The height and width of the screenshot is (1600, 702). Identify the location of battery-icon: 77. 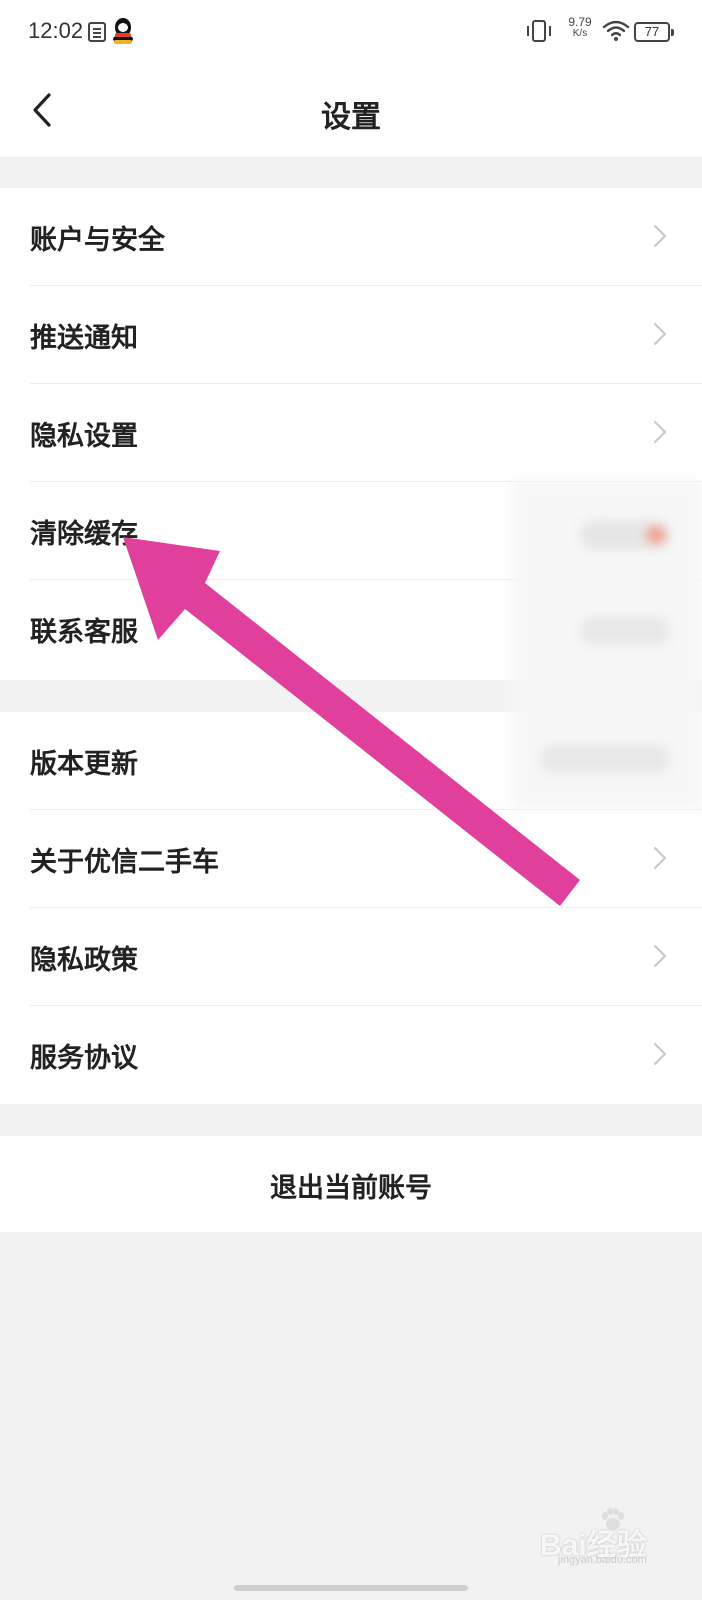
(654, 32).